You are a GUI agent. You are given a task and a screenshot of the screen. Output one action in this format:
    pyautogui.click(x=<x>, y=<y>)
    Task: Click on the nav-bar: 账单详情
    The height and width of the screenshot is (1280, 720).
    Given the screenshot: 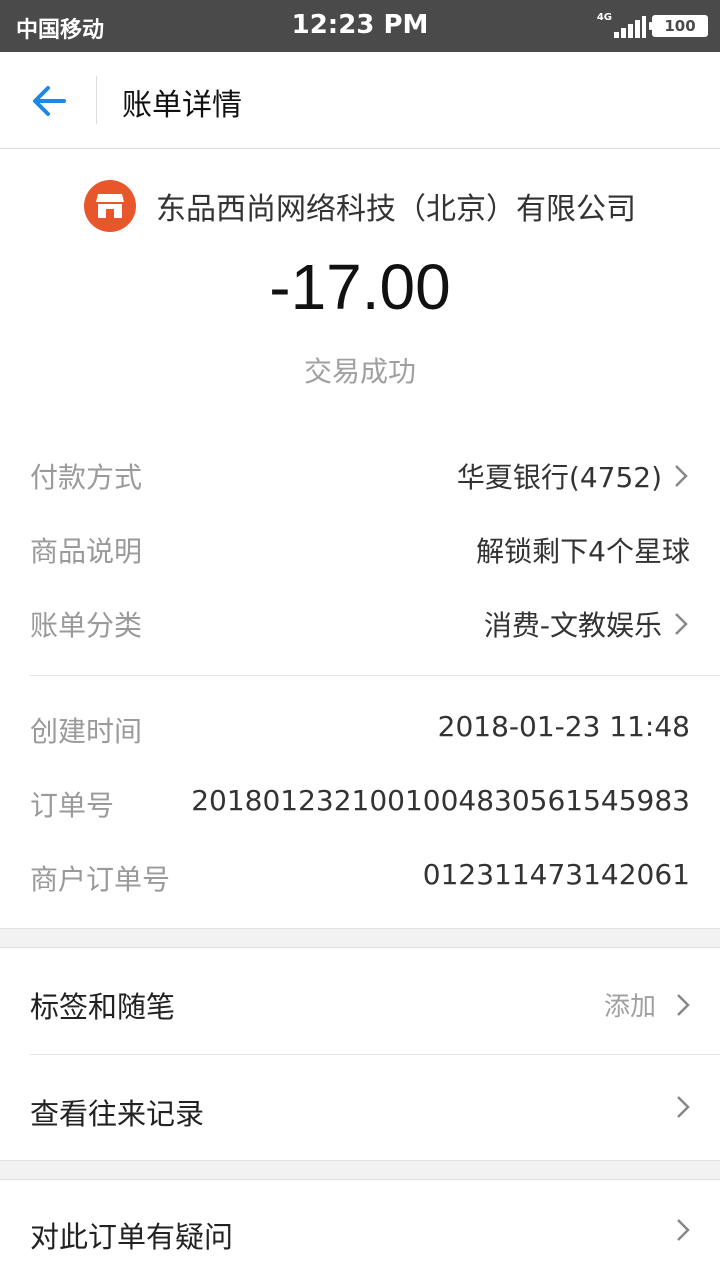 What is the action you would take?
    pyautogui.click(x=360, y=100)
    